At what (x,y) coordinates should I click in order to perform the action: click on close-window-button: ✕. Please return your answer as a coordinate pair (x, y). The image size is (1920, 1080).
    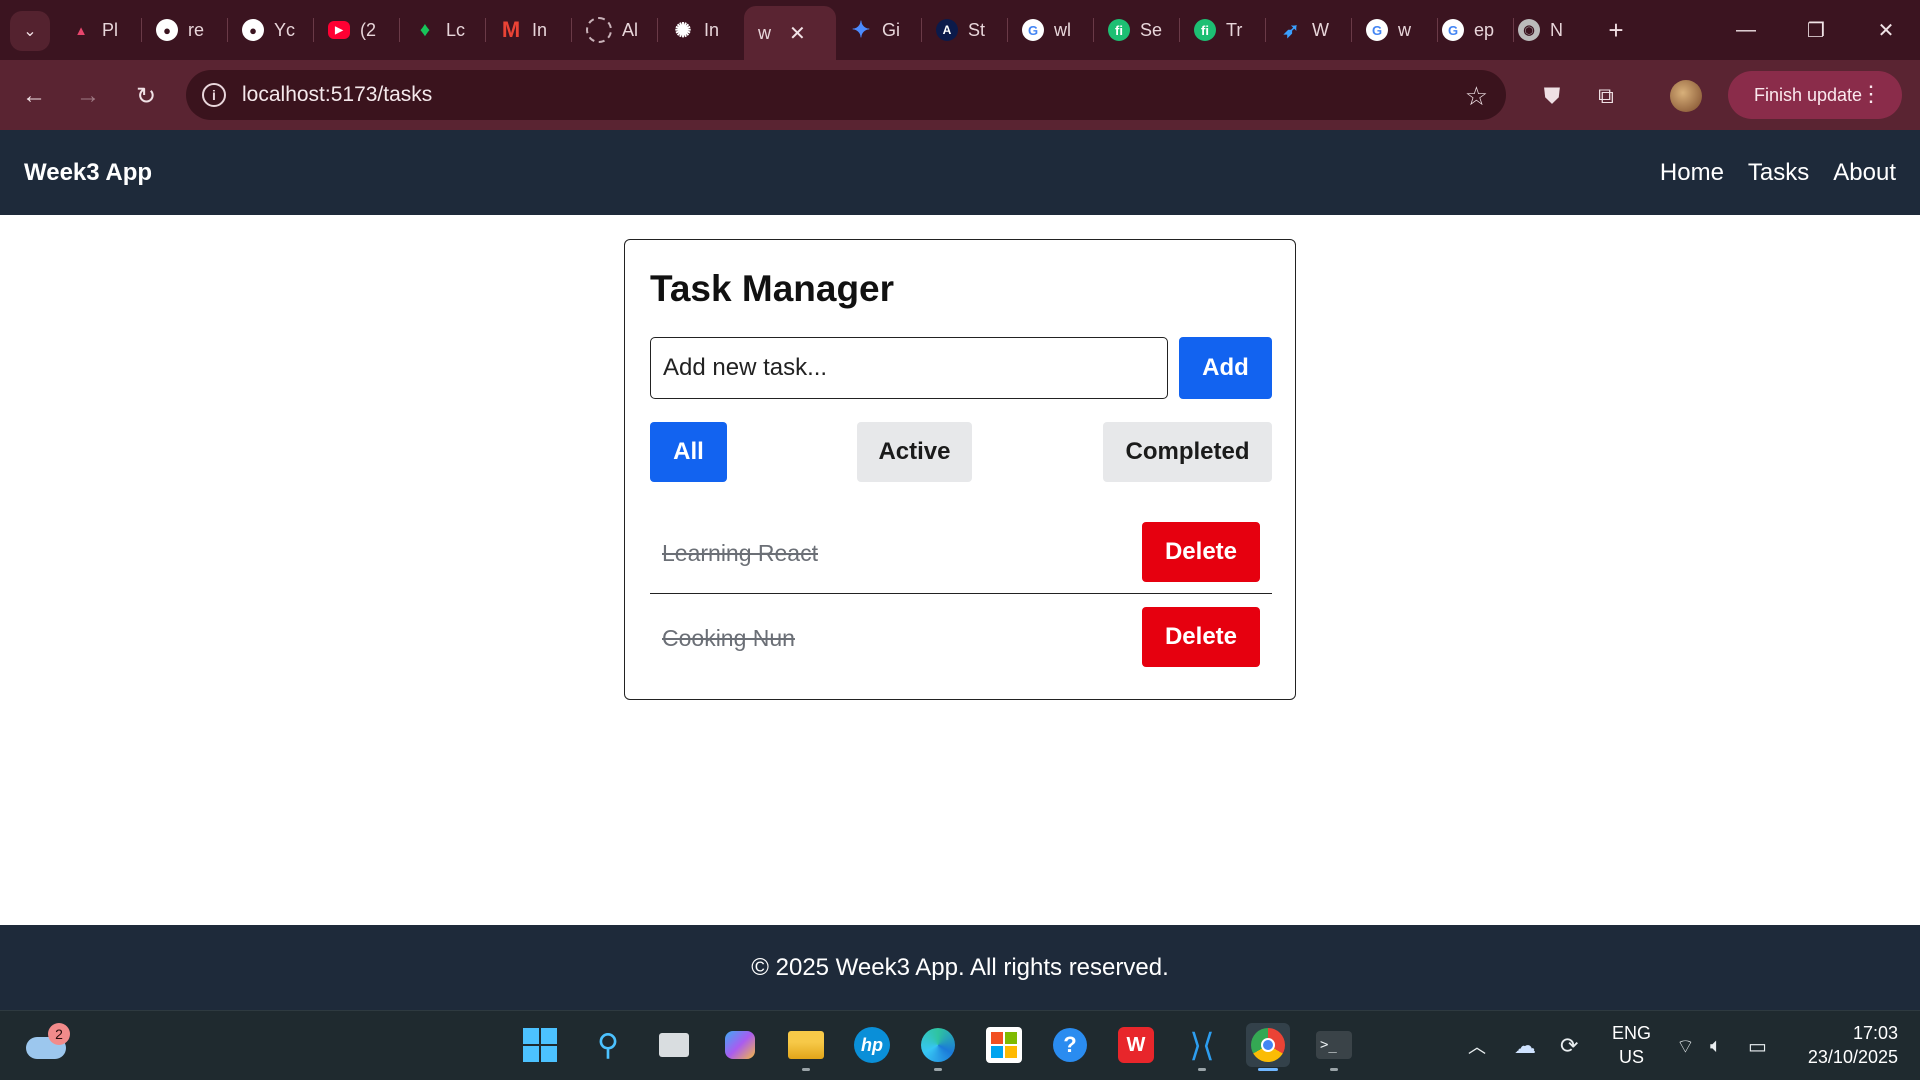
    Looking at the image, I should click on (1886, 30).